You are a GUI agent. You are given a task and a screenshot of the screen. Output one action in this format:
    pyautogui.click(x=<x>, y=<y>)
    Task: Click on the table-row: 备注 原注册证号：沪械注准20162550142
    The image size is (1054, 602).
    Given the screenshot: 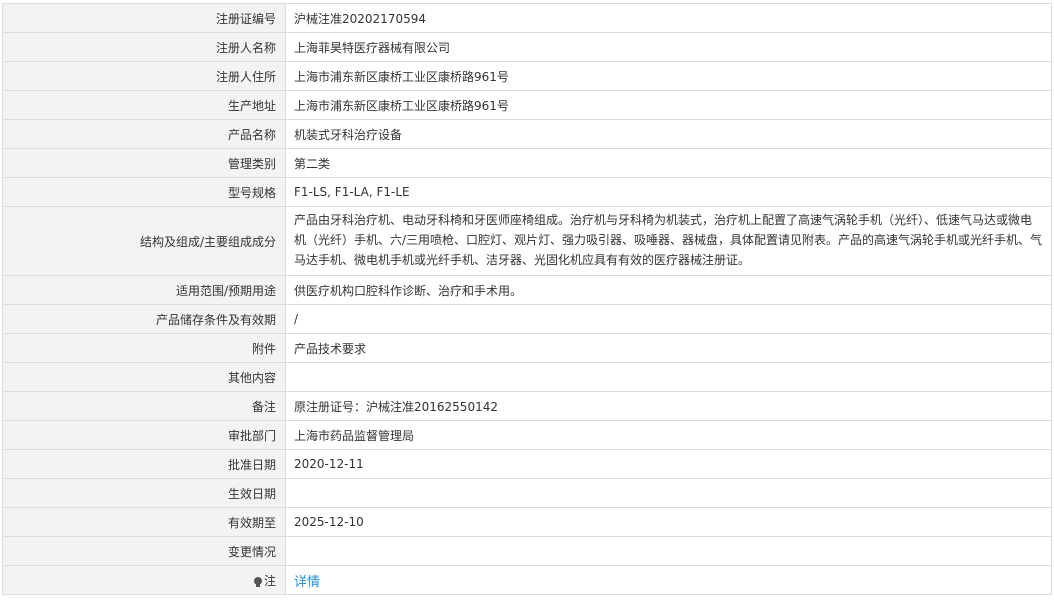 What is the action you would take?
    pyautogui.click(x=527, y=406)
    